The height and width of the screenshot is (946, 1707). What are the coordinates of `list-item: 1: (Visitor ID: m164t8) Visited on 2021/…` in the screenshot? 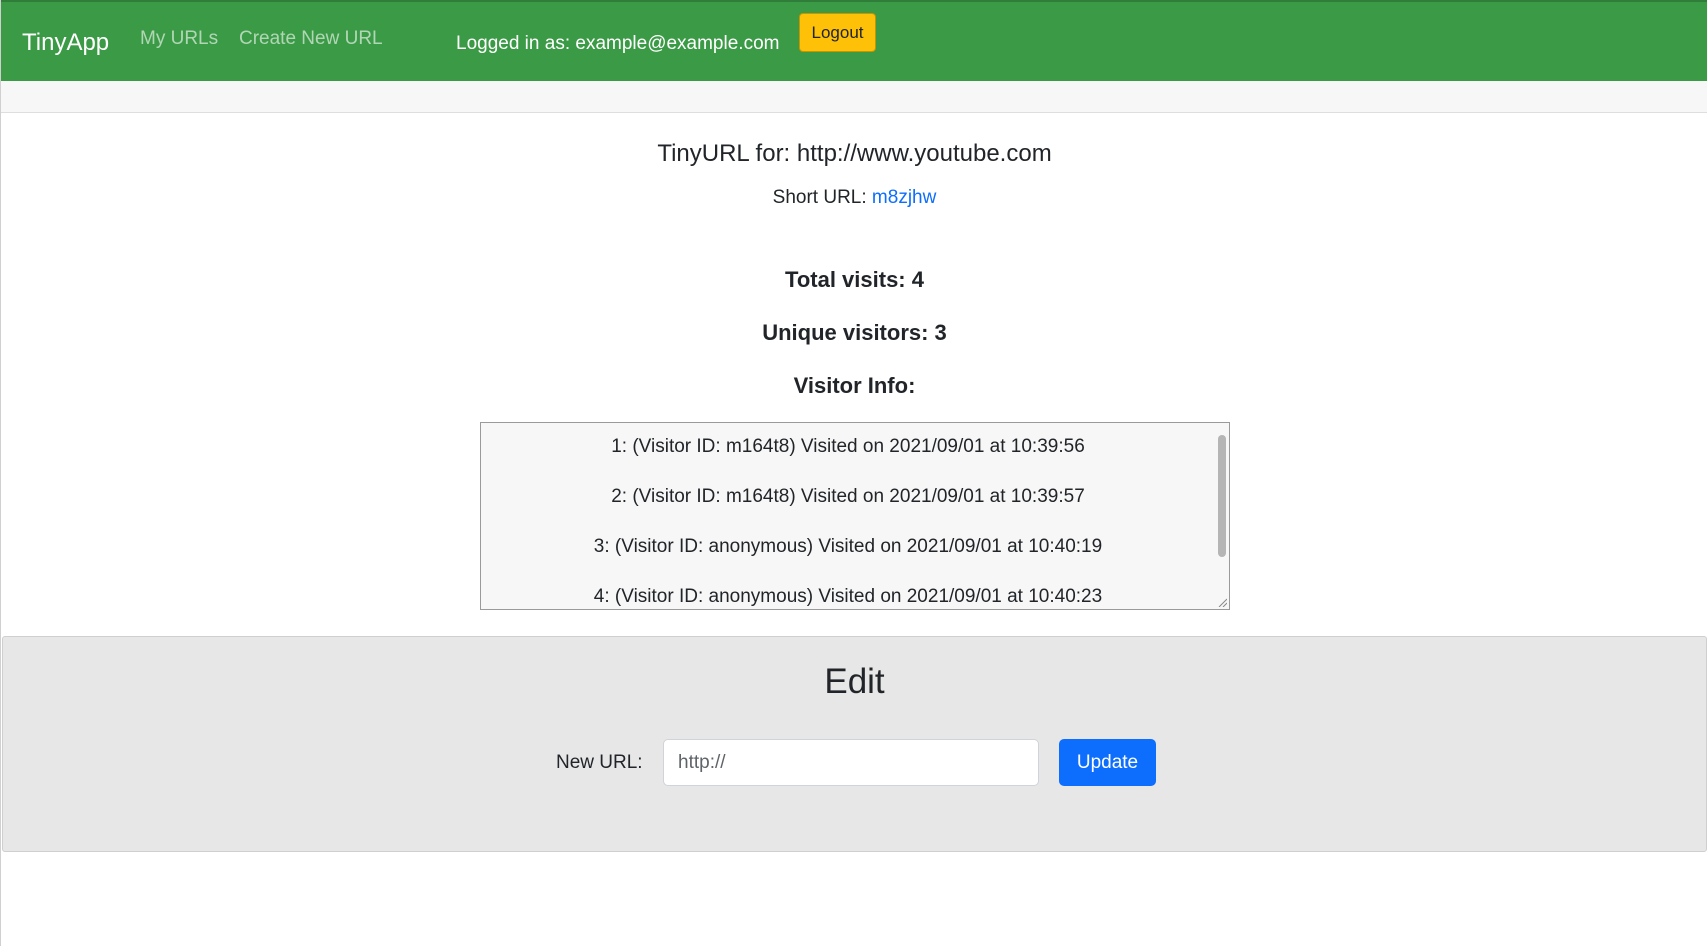 It's located at (848, 446).